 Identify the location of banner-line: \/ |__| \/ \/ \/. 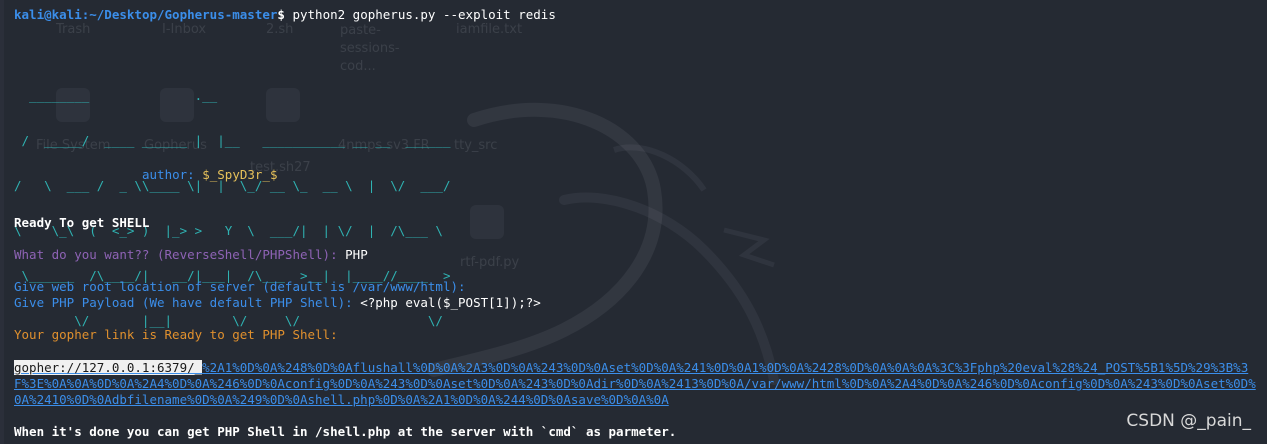
(228, 320).